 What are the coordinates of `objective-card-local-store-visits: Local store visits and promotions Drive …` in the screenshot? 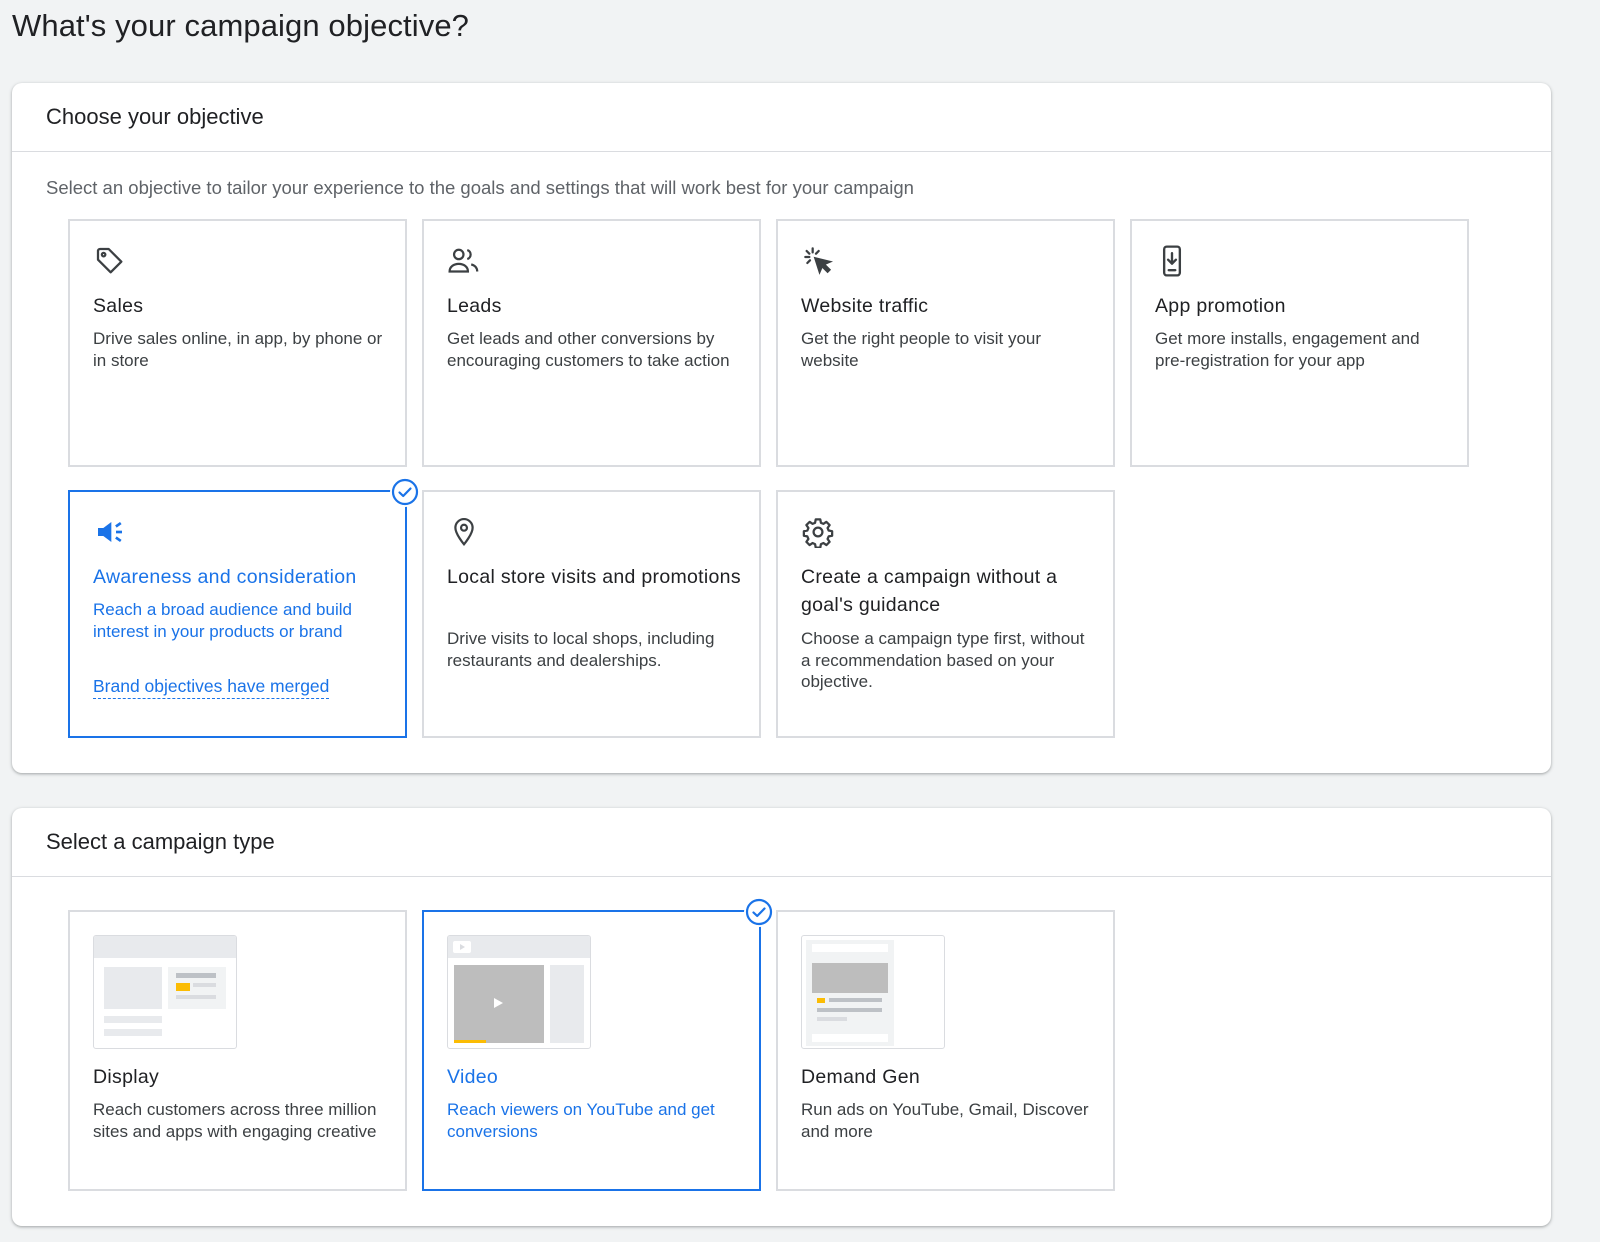 It's located at (591, 614).